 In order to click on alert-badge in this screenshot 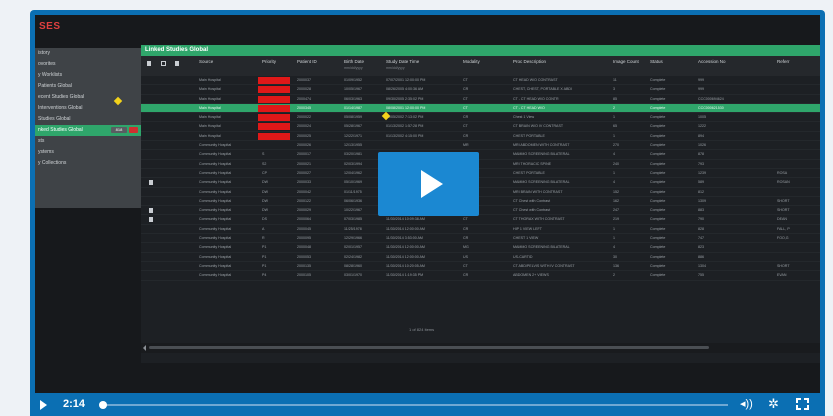, I will do `click(133, 130)`.